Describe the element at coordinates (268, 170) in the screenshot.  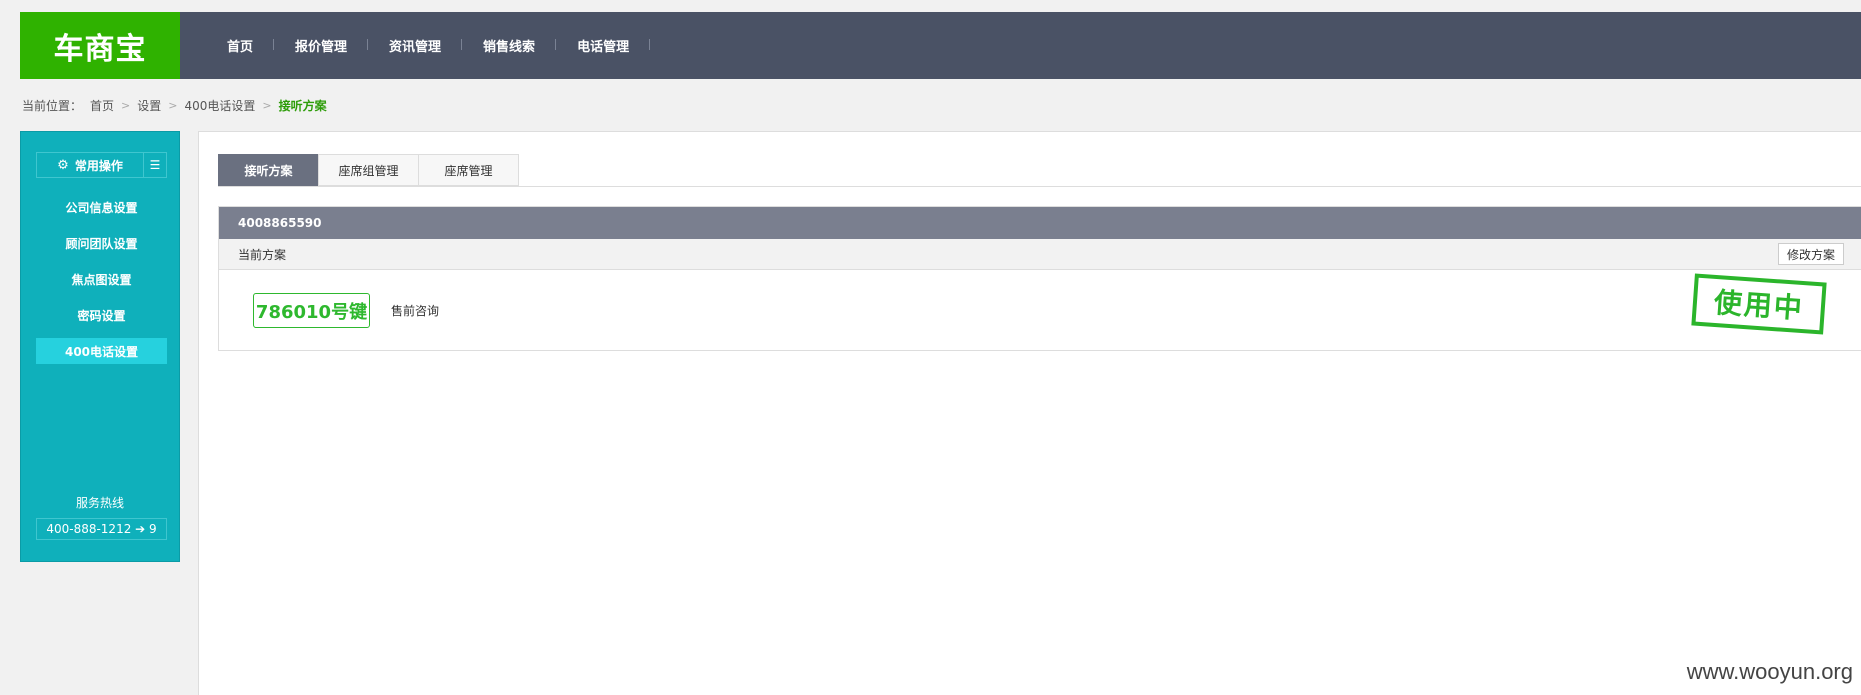
I see `tab-answer-plan: 接听方案` at that location.